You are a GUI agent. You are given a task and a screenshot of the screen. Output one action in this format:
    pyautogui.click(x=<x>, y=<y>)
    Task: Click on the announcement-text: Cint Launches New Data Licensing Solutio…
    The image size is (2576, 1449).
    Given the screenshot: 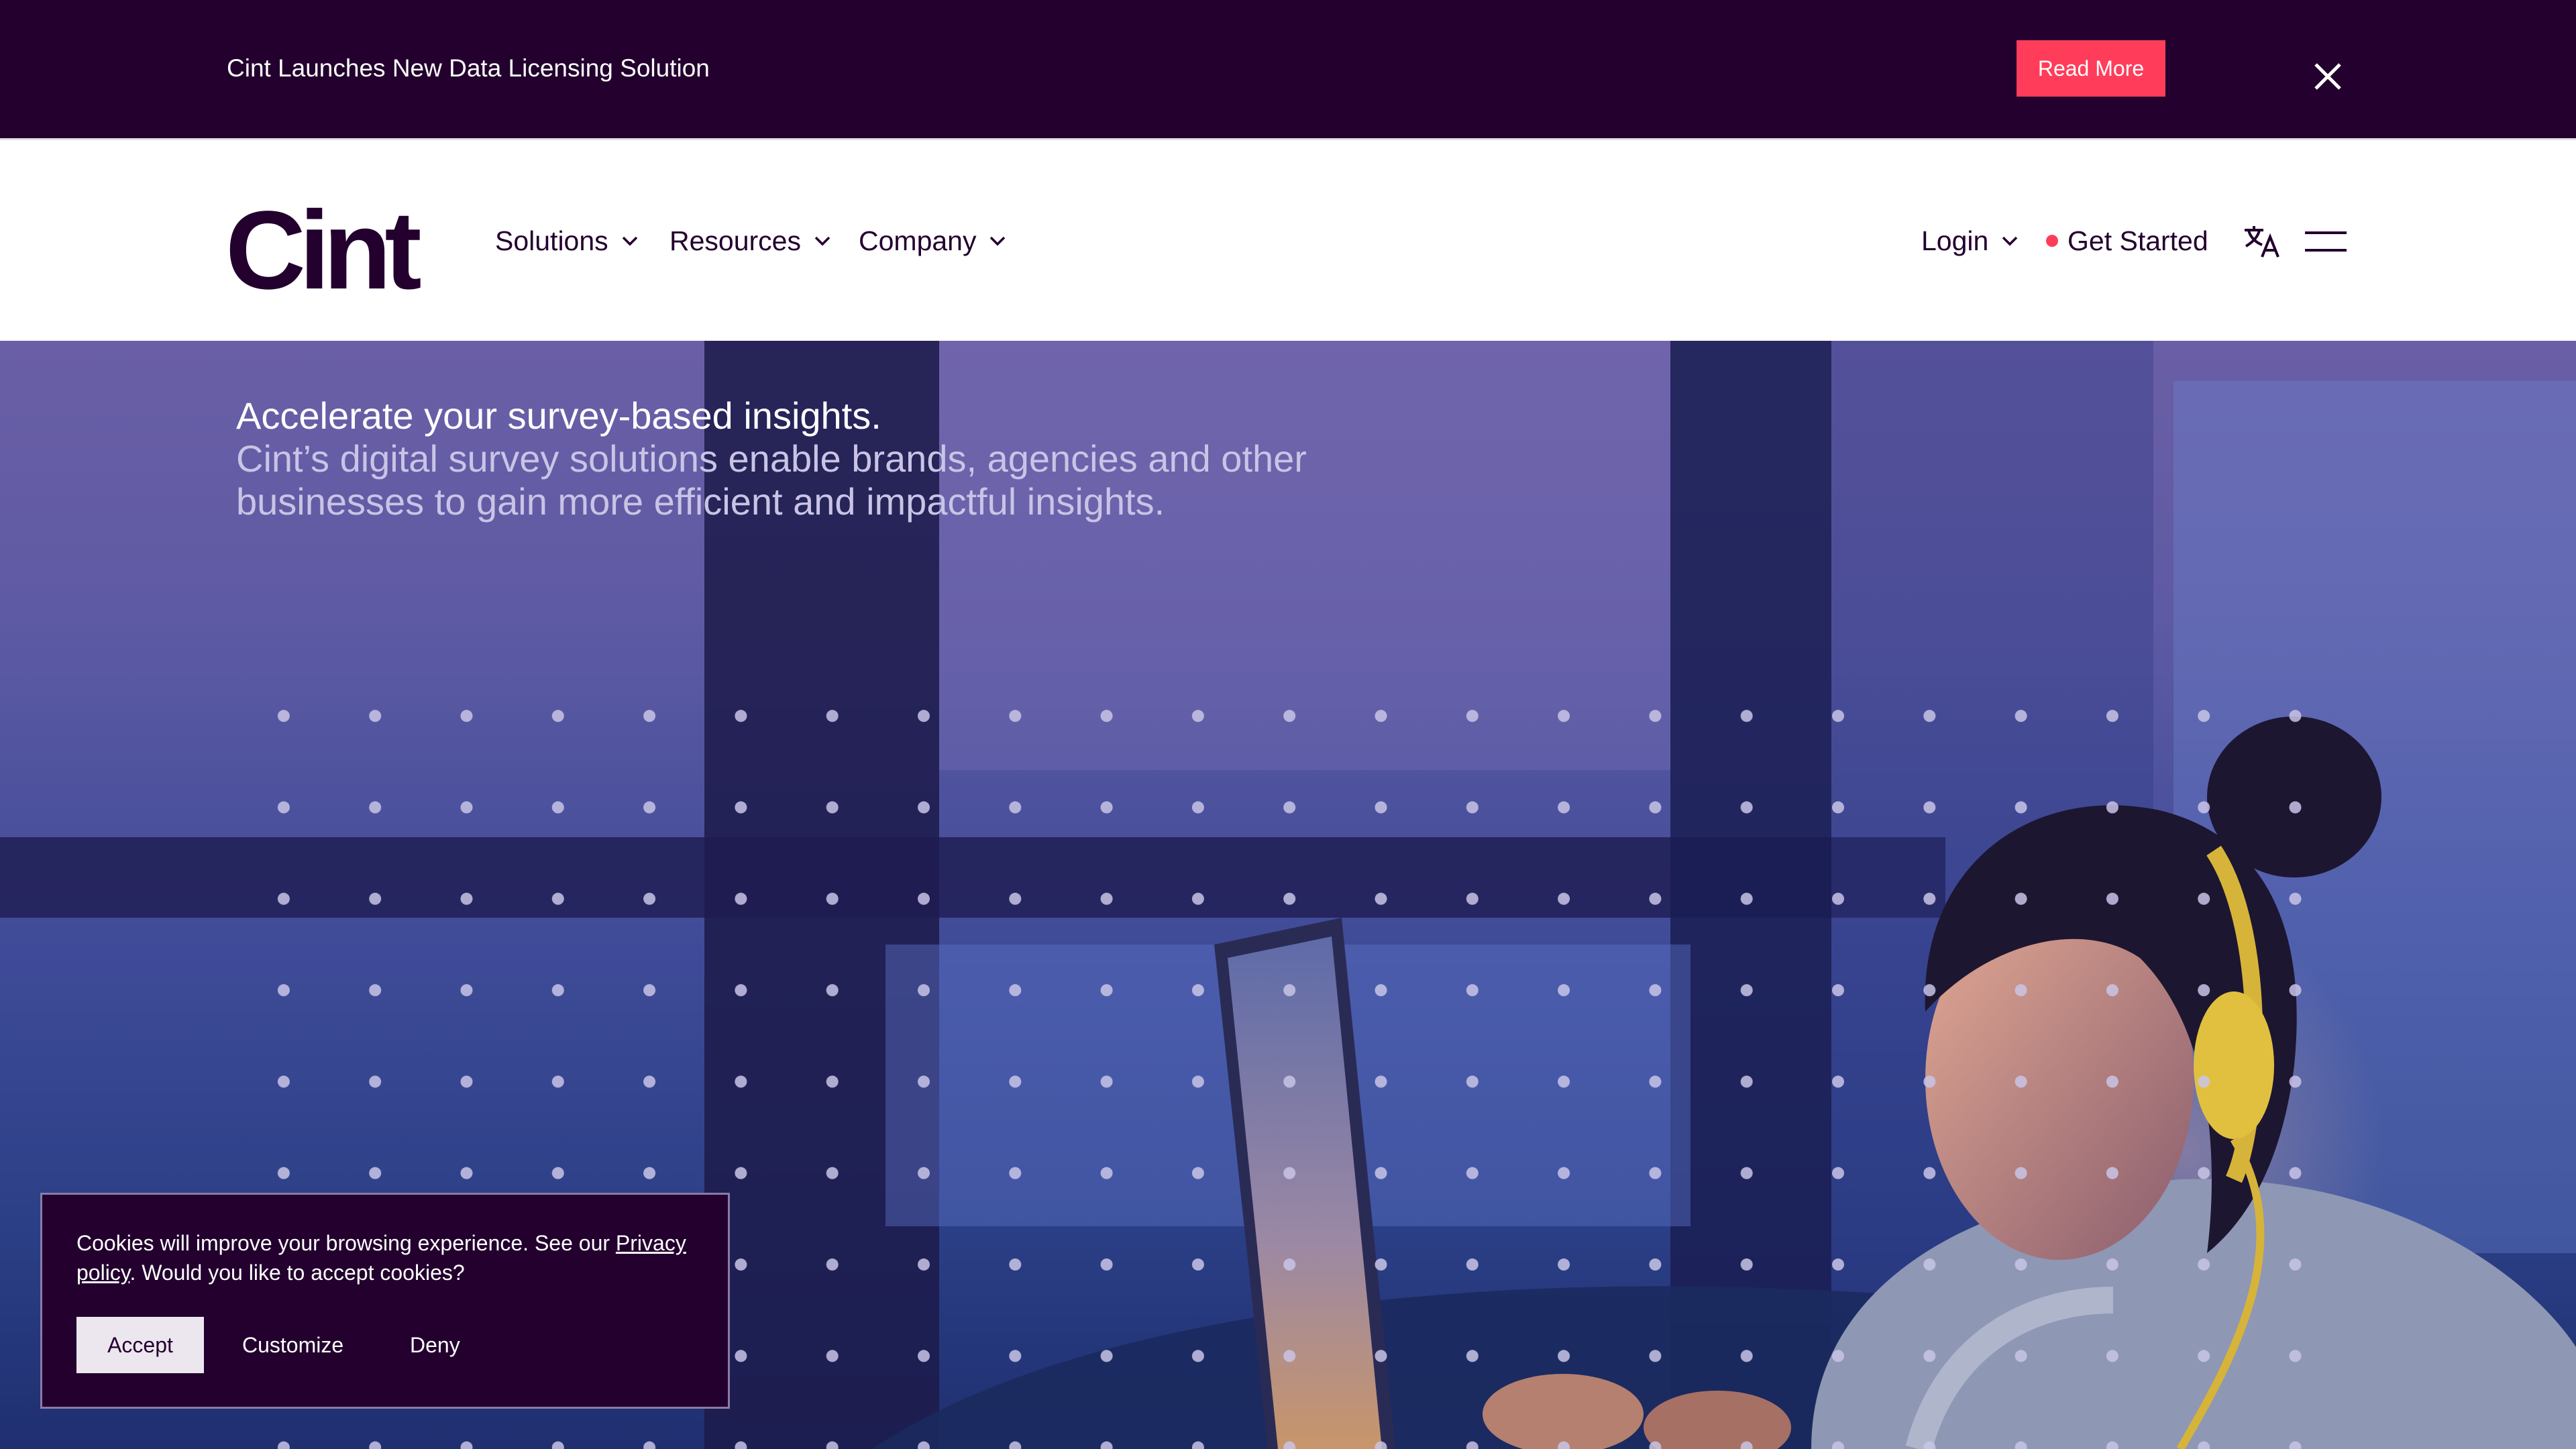 What is the action you would take?
    pyautogui.click(x=468, y=68)
    